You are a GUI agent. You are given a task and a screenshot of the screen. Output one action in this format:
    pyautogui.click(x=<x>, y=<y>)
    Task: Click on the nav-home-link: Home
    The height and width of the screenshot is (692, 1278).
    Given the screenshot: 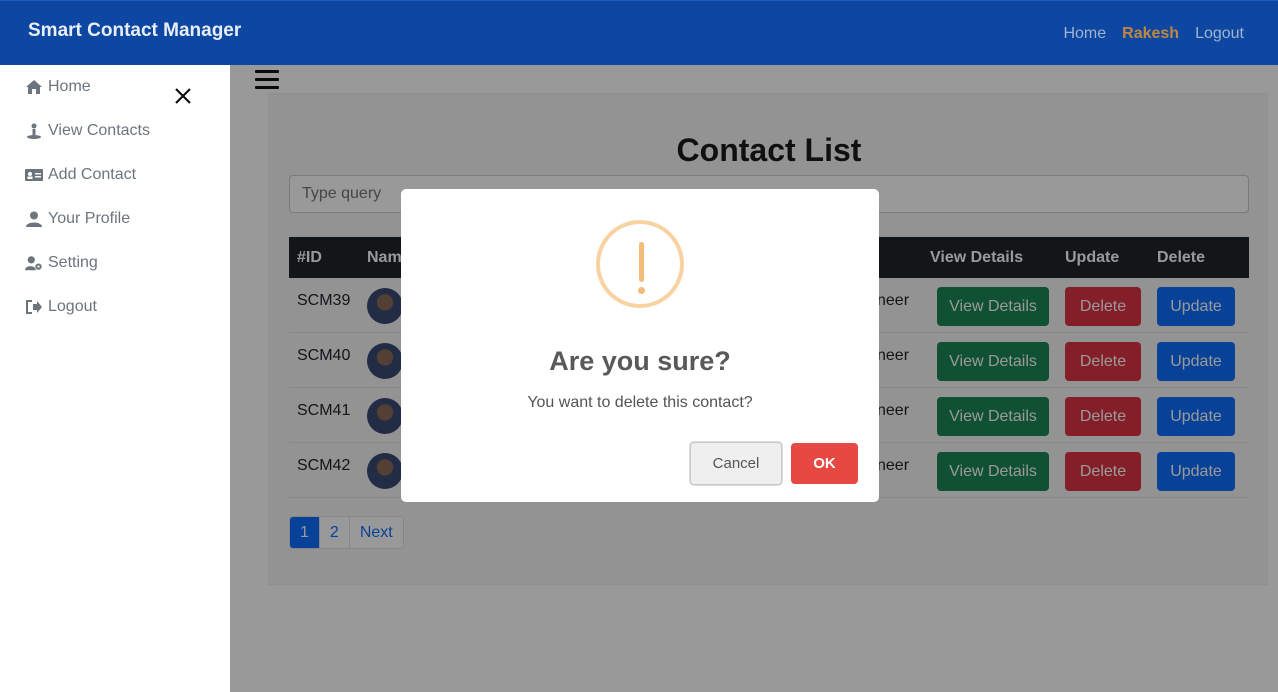 What is the action you would take?
    pyautogui.click(x=1084, y=34)
    